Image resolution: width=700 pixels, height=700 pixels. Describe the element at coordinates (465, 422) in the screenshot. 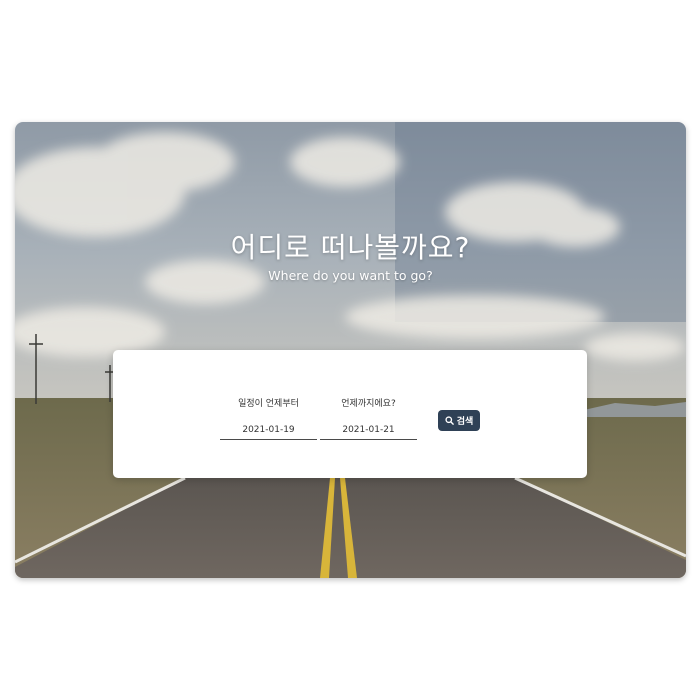

I see `search-button-label: 검색` at that location.